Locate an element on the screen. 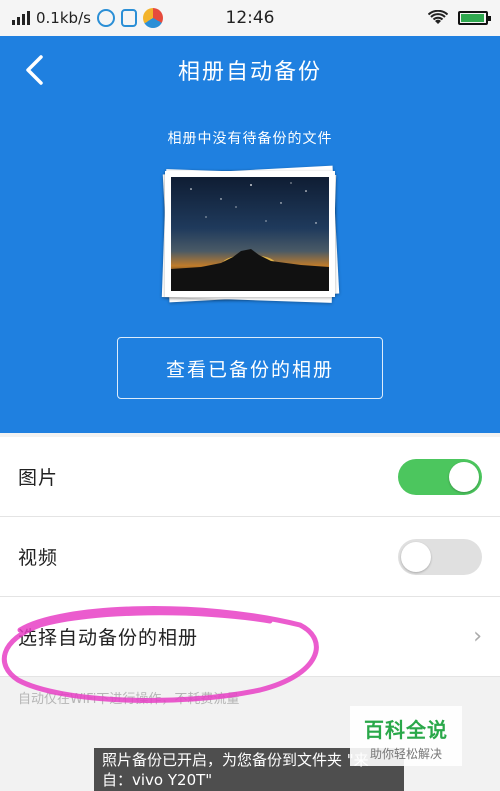  photos-label: 图片 is located at coordinates (38, 478).